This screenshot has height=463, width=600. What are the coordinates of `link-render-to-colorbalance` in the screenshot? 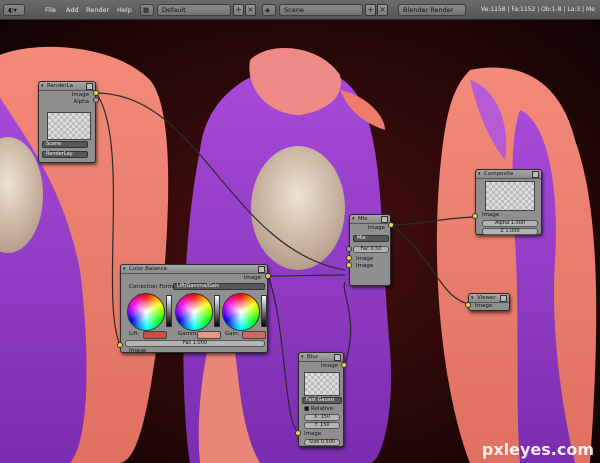 It's located at (108, 219).